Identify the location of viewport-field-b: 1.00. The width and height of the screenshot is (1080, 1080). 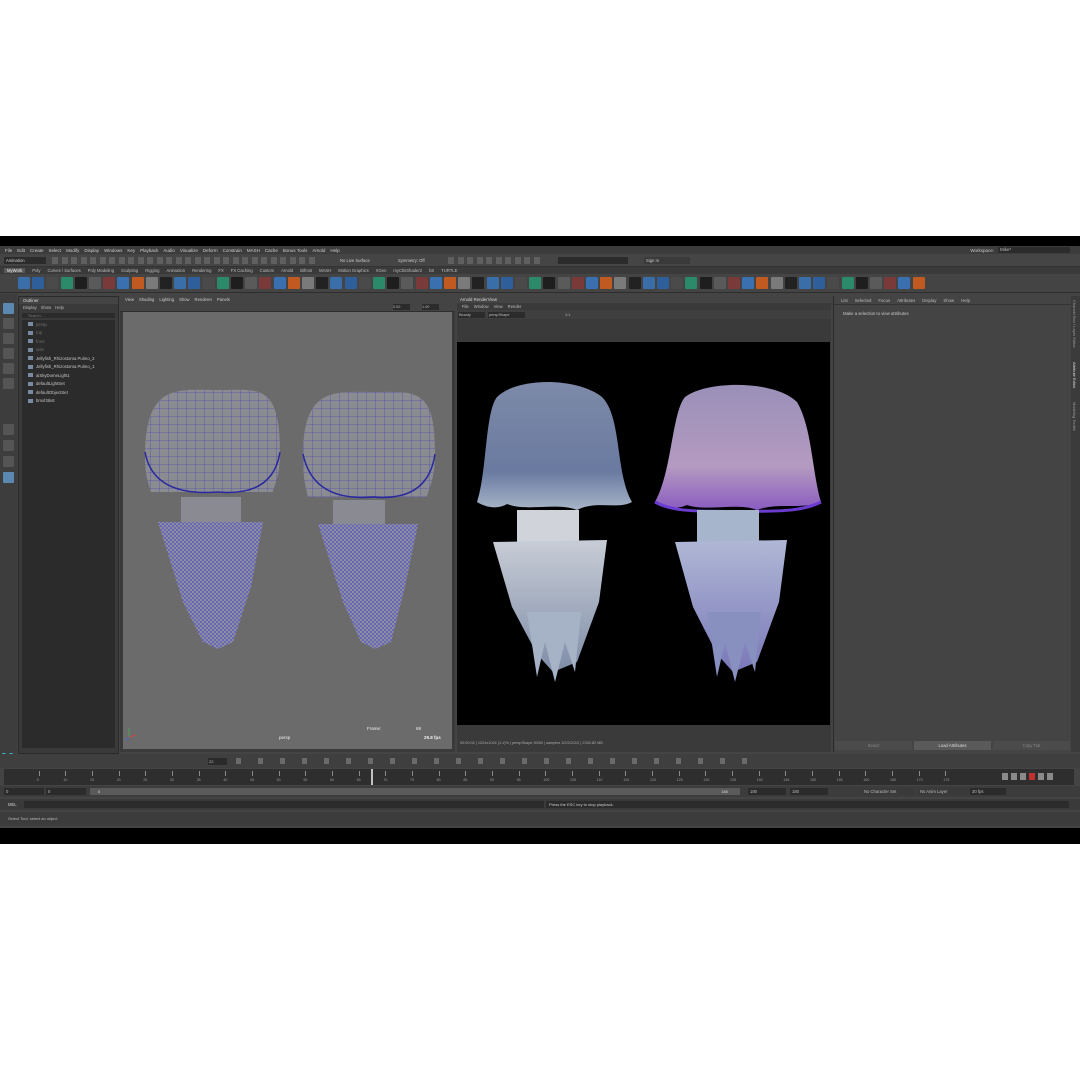
(430, 307).